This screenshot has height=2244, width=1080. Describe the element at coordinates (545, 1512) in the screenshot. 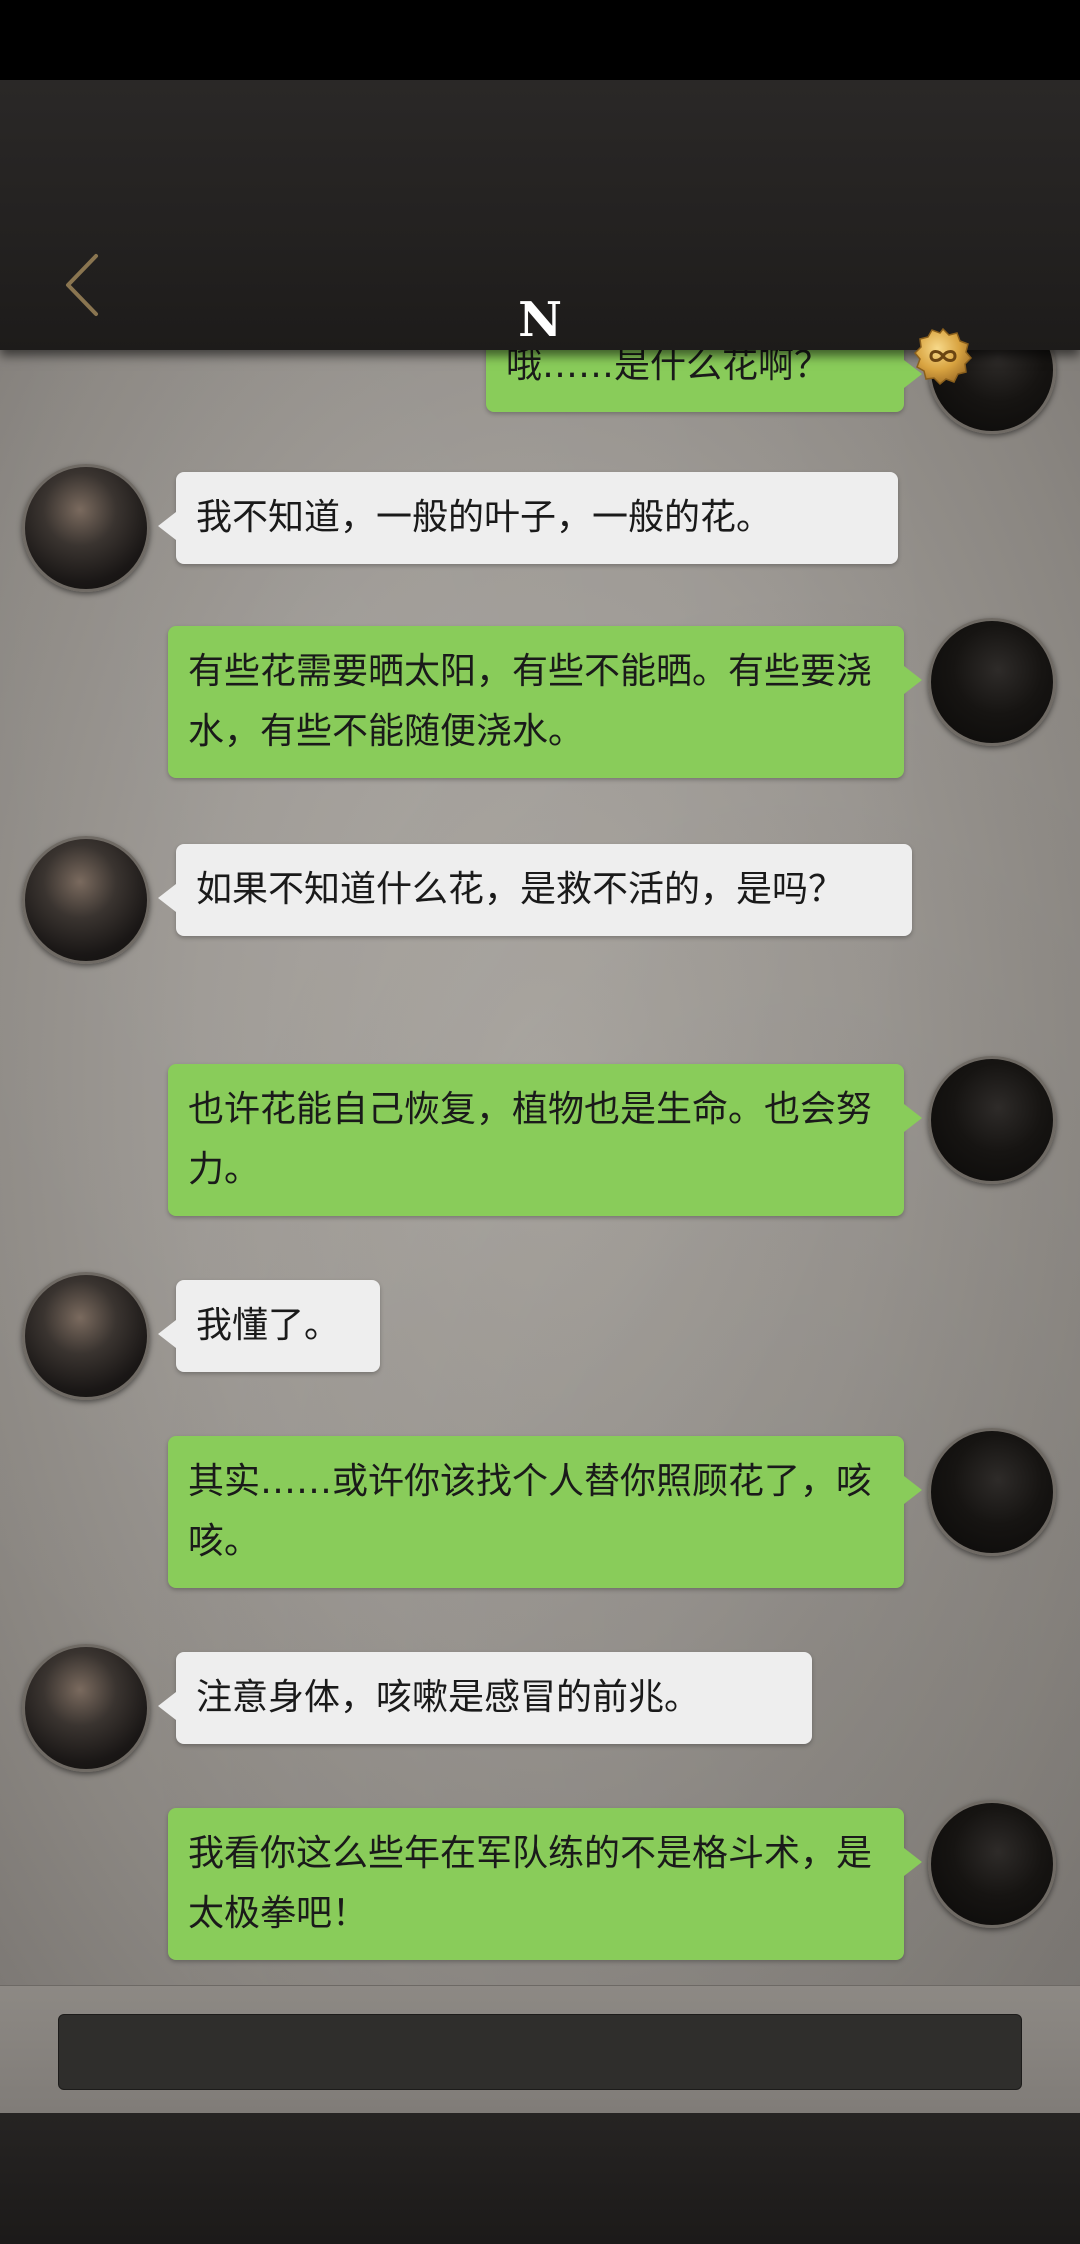

I see `outgoing-message-bubble: 其实……或许你该找个人替你照顾花了，咳咳。` at that location.